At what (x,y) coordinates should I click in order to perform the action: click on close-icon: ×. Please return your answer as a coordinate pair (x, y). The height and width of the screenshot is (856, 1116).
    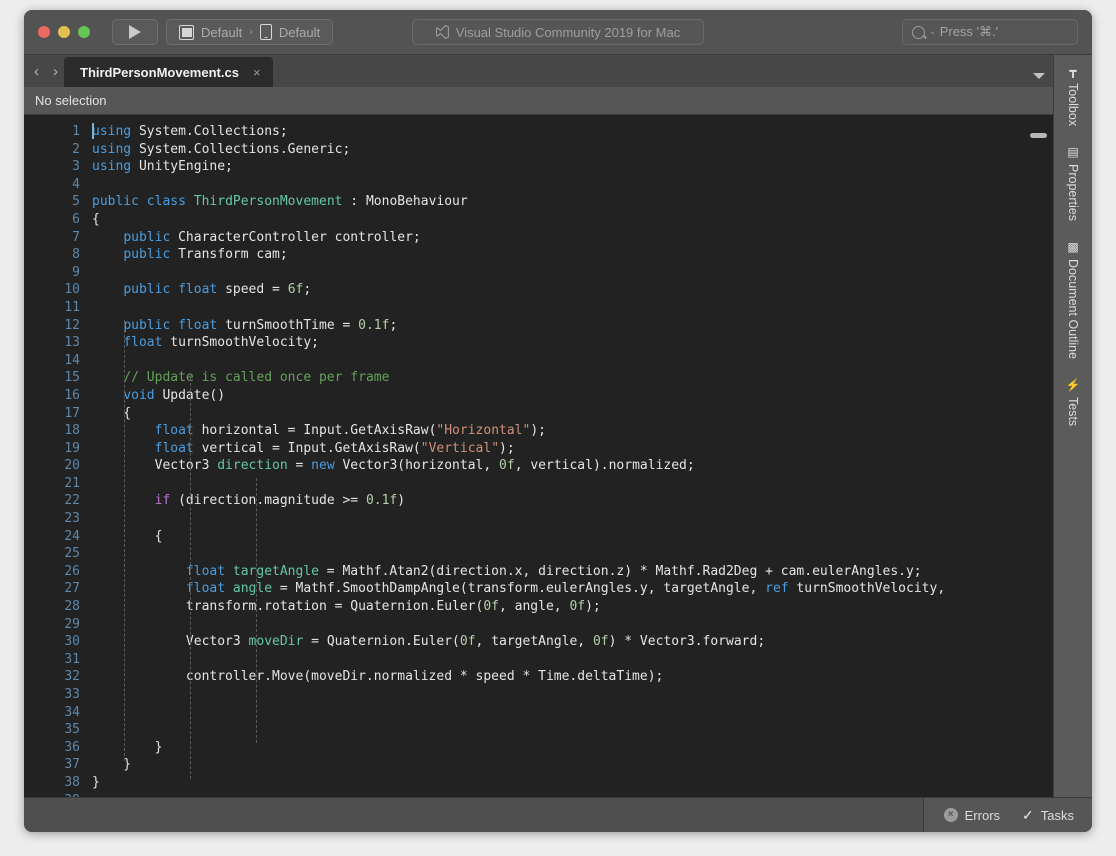
    Looking at the image, I should click on (257, 72).